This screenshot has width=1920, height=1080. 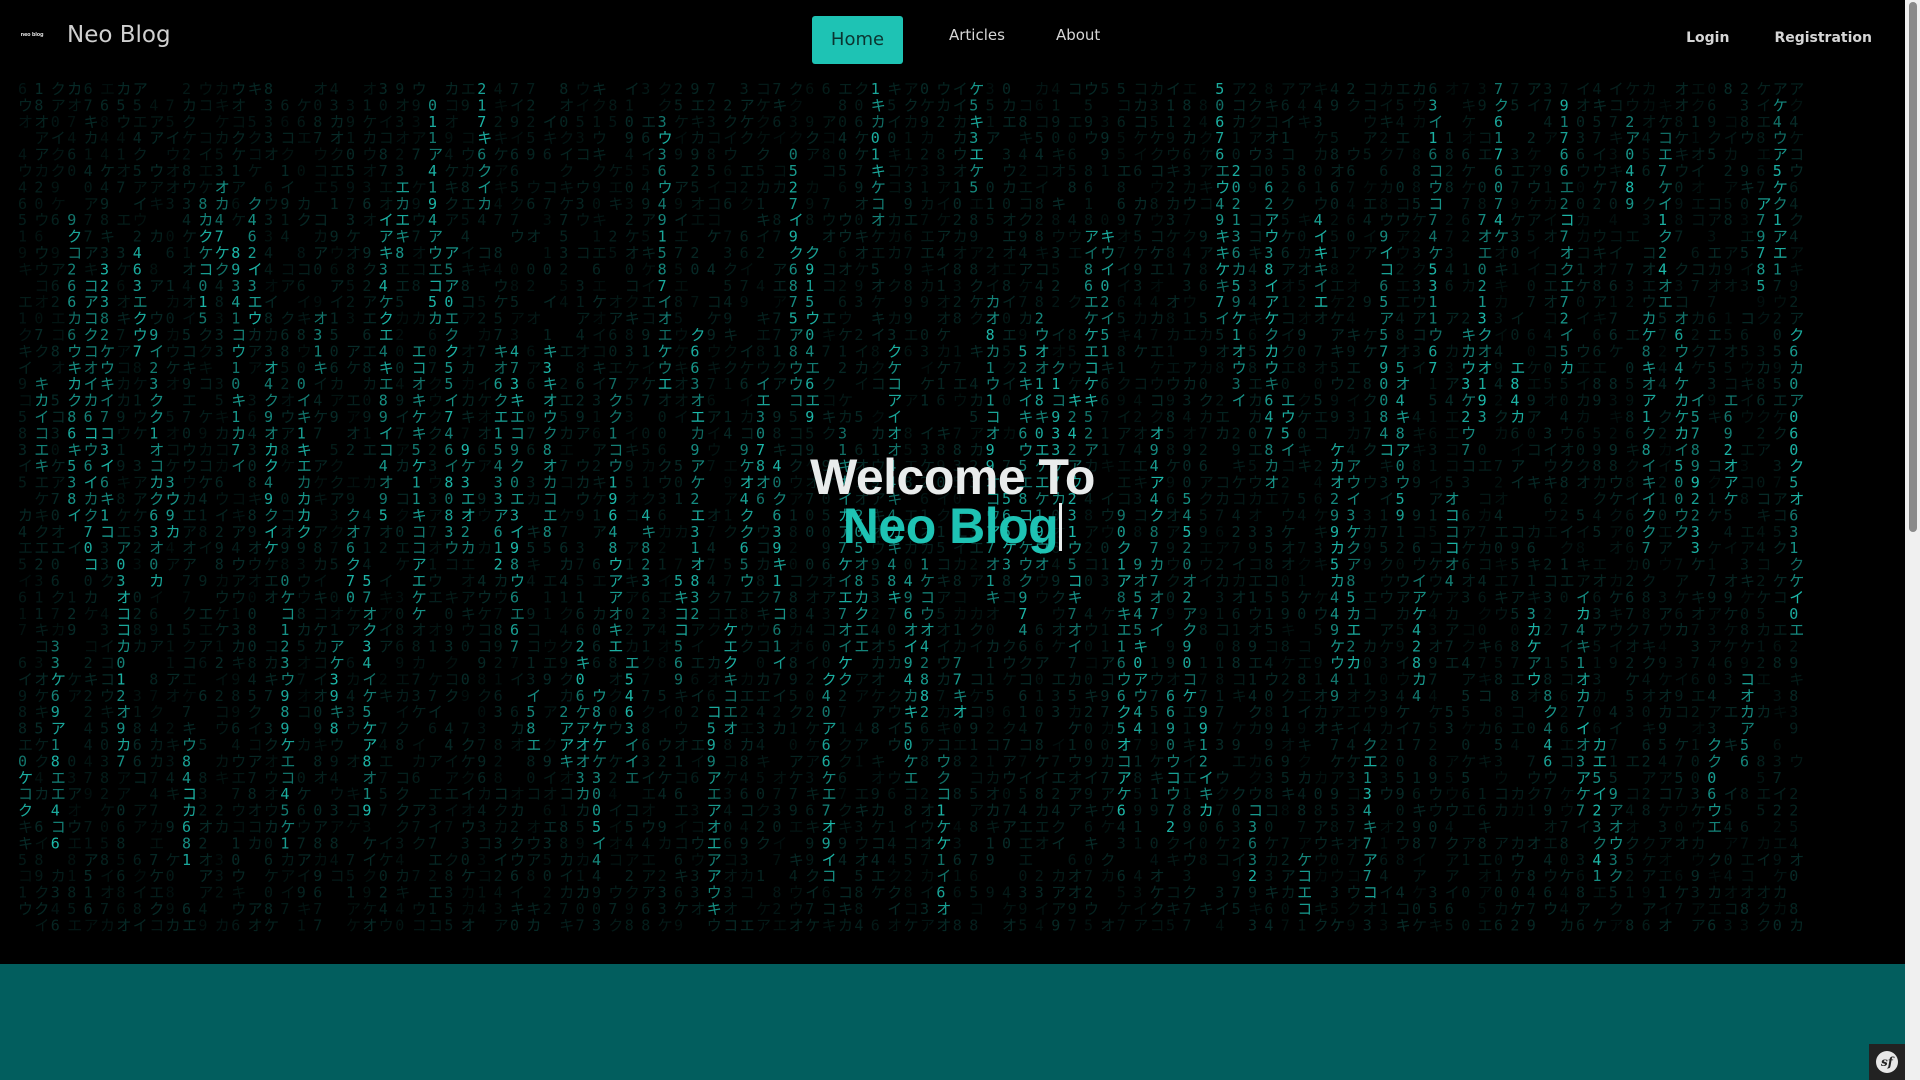 What do you see at coordinates (1078, 35) in the screenshot?
I see `nav-about: About` at bounding box center [1078, 35].